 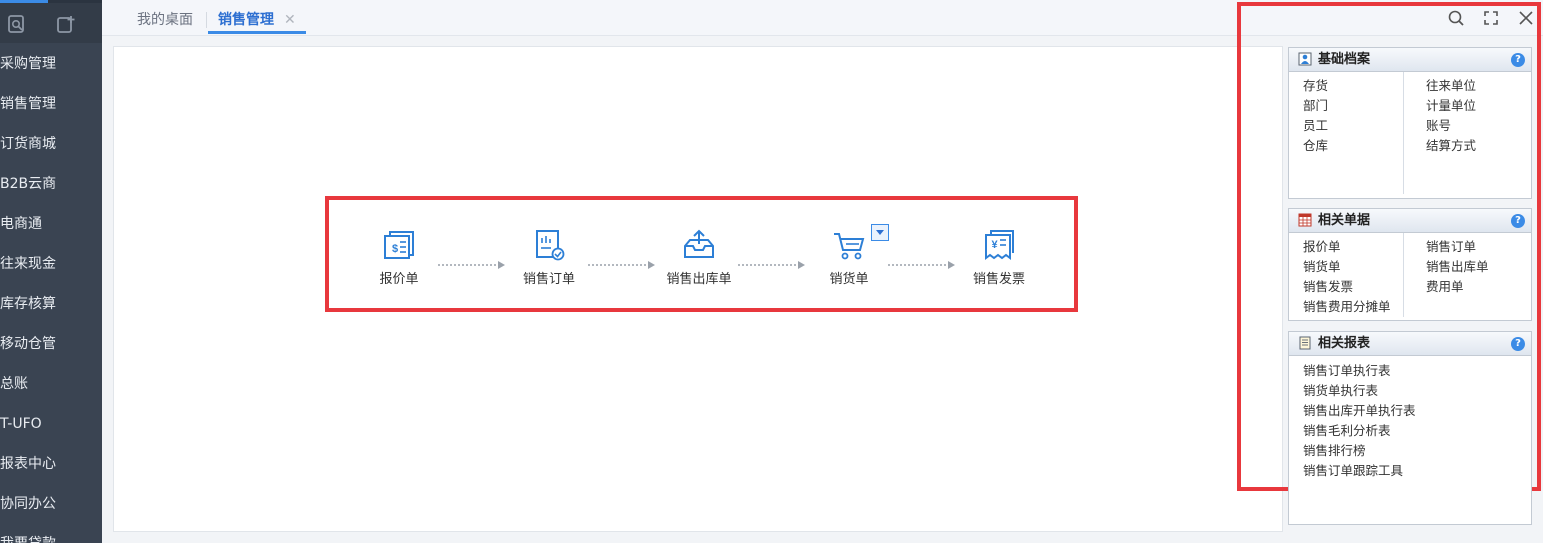 I want to click on link-quote: 报价单, so click(x=1347, y=247).